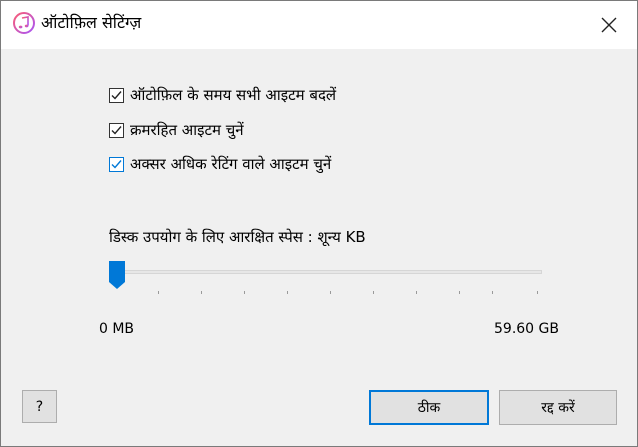  I want to click on checkbox-replace-all-items, so click(116, 95).